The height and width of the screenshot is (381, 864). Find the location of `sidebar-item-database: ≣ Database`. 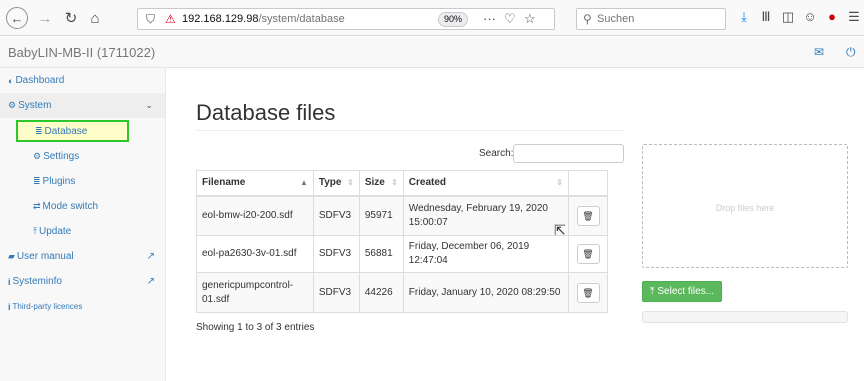

sidebar-item-database: ≣ Database is located at coordinates (72, 131).